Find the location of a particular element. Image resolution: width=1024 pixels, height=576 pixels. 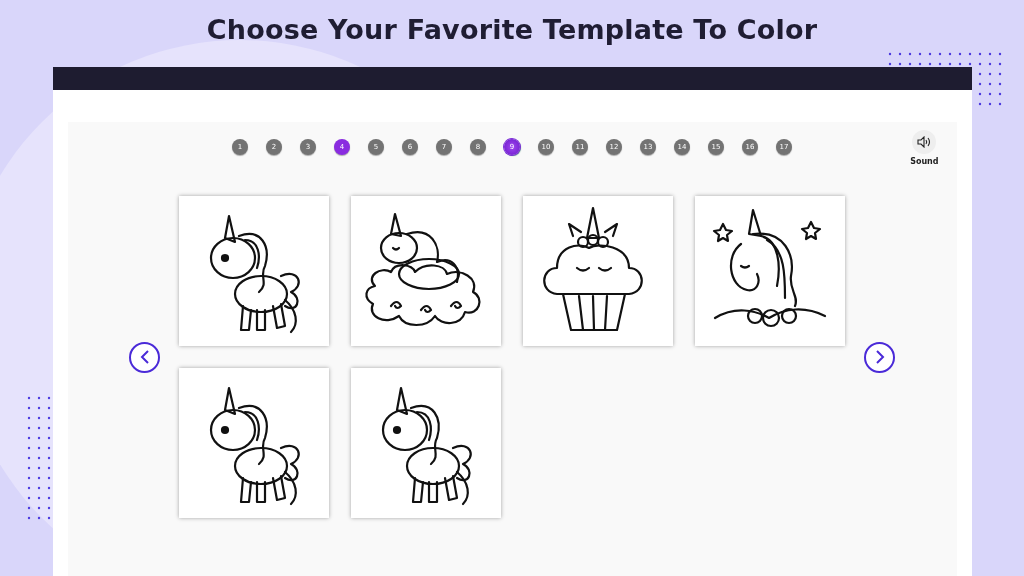

chevron-left-icon is located at coordinates (144, 357).